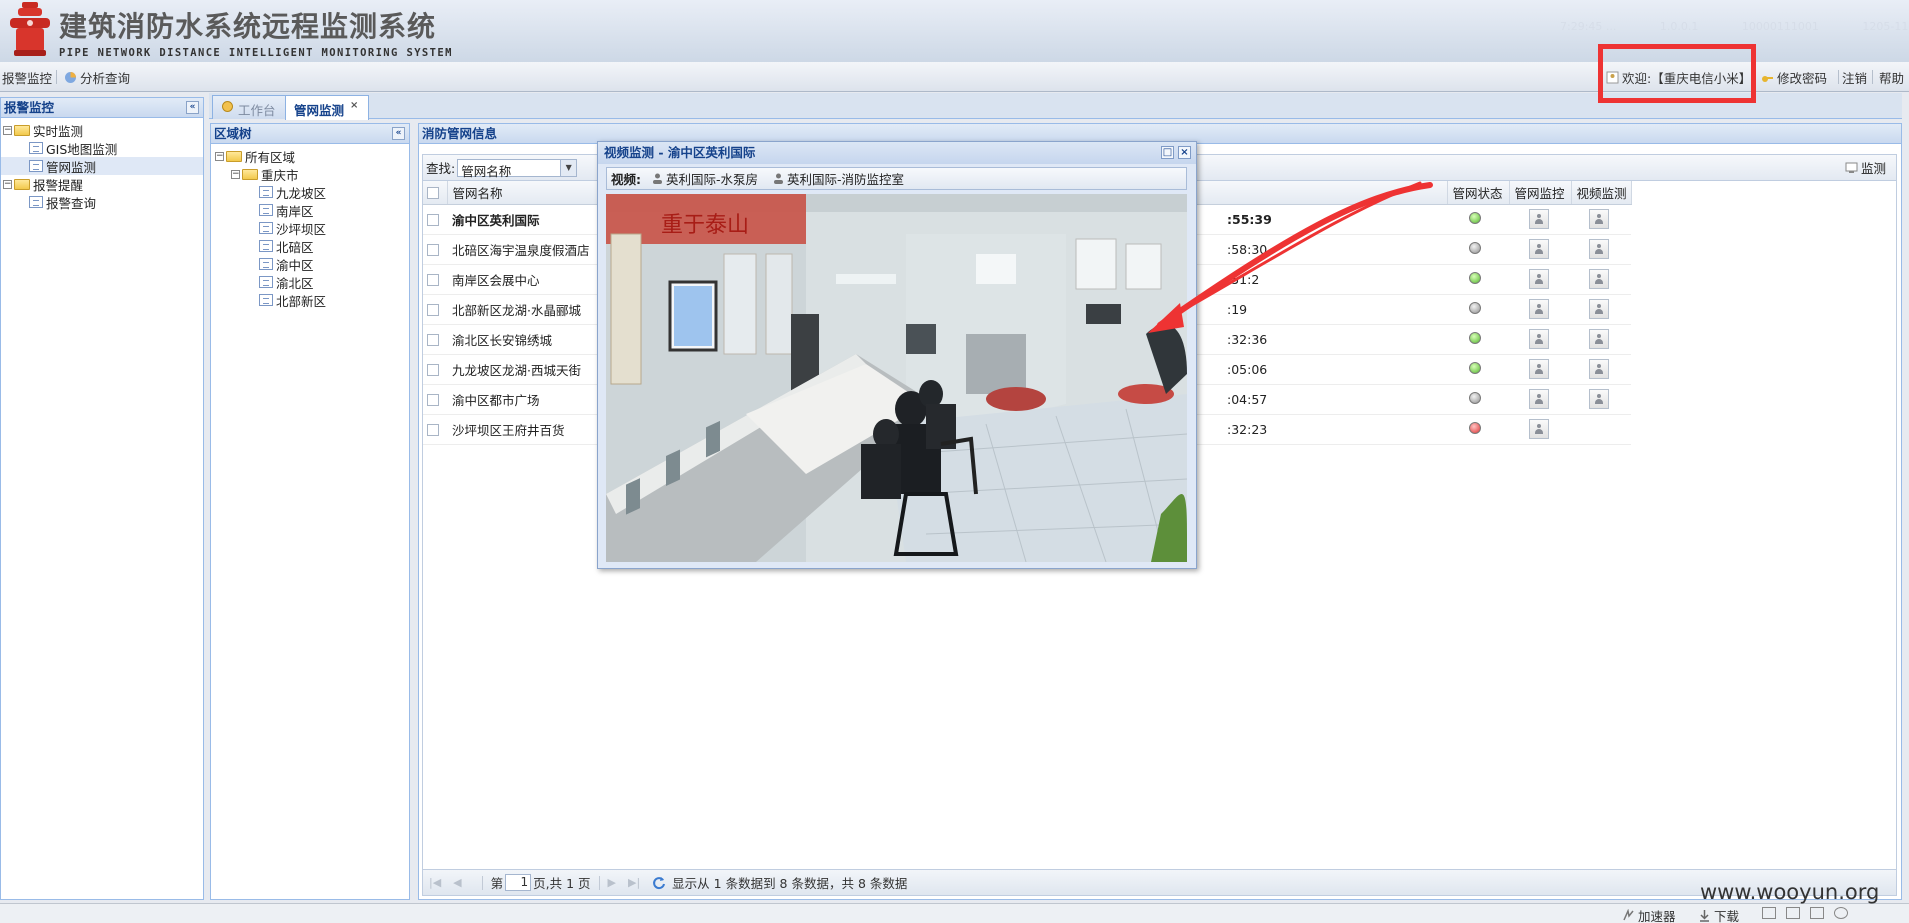  Describe the element at coordinates (310, 246) in the screenshot. I see `region-district-node: 北碚区` at that location.